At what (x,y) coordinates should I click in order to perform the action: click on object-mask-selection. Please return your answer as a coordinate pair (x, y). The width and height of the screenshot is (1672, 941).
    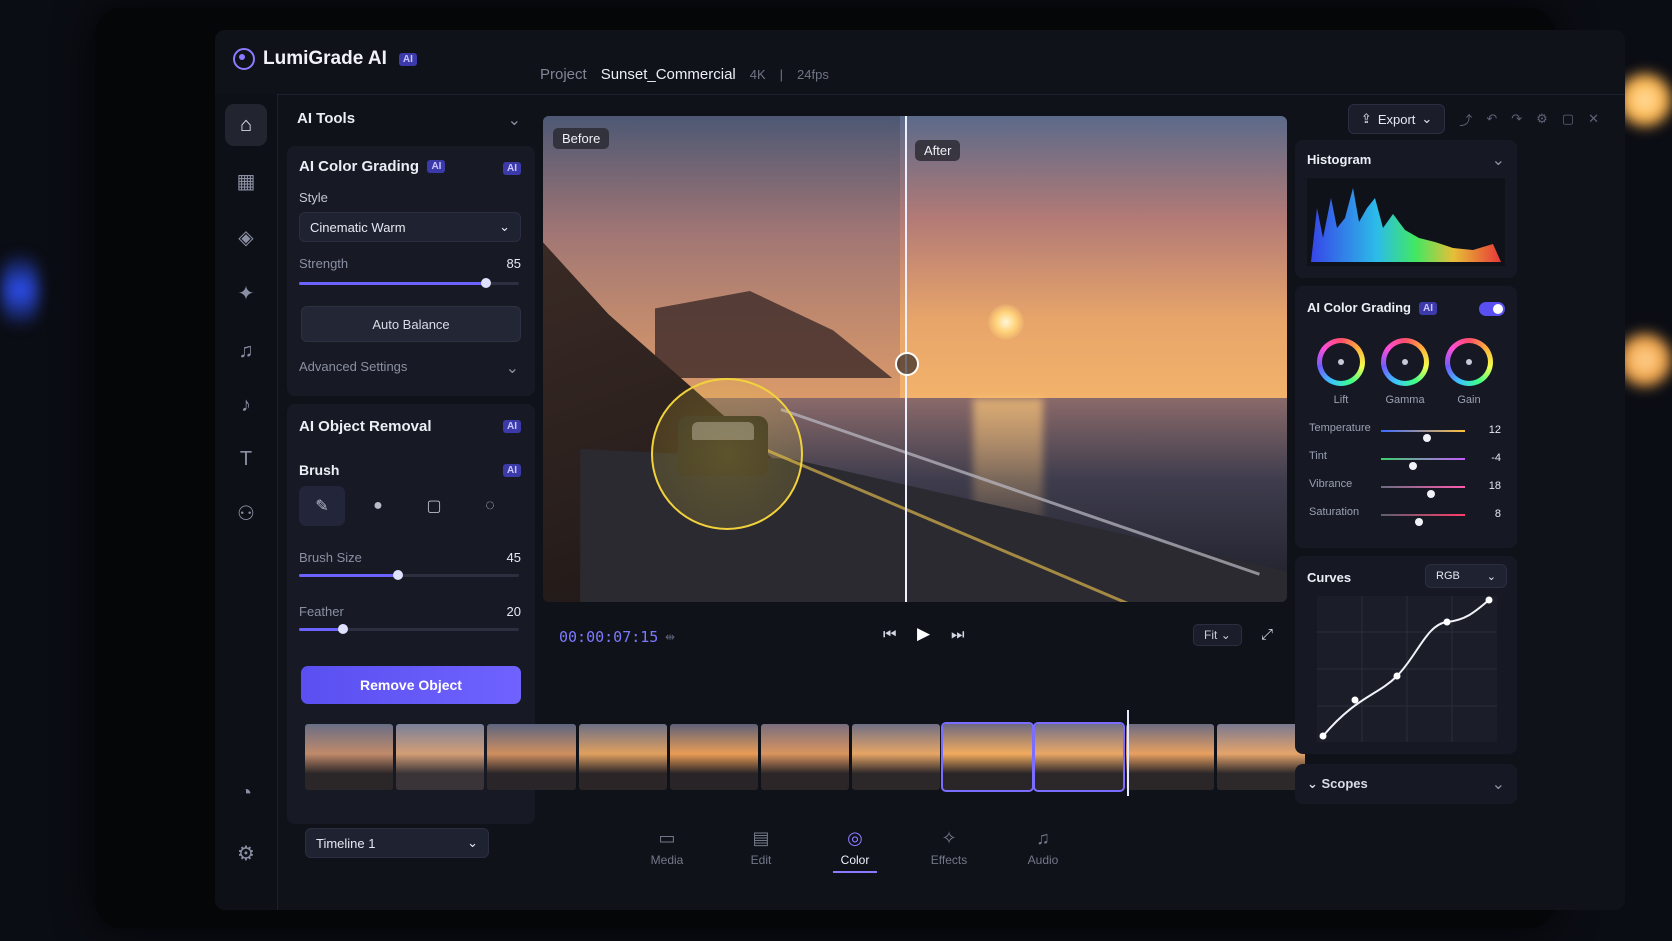
    Looking at the image, I should click on (727, 454).